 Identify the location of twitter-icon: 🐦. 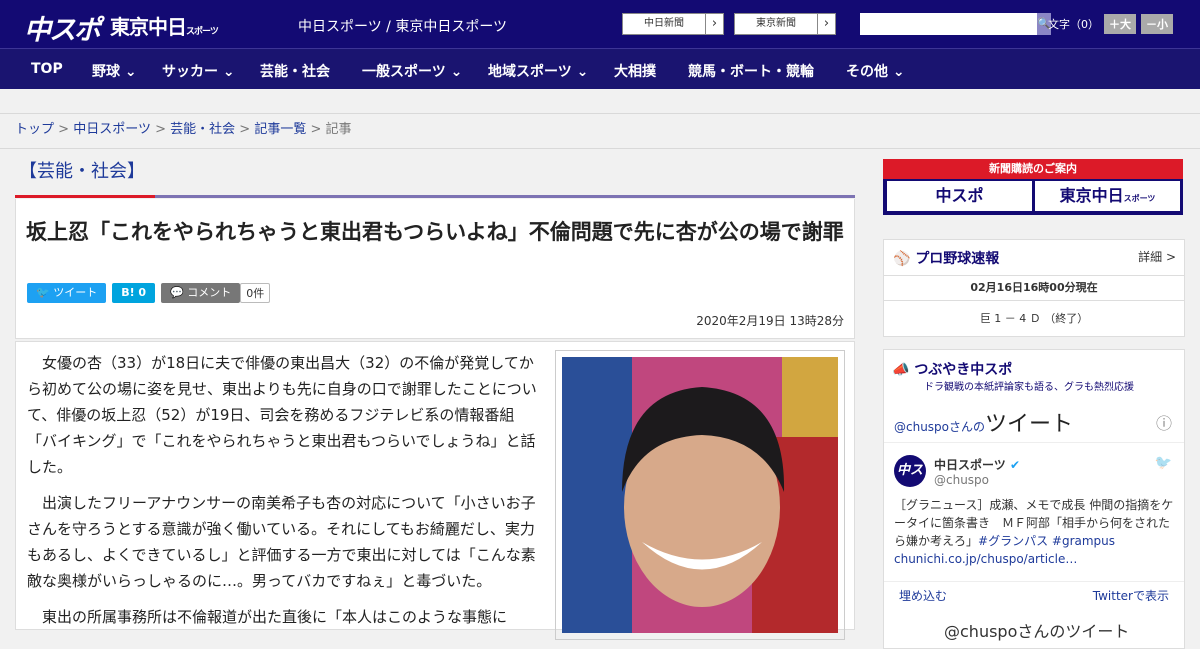
(43, 292).